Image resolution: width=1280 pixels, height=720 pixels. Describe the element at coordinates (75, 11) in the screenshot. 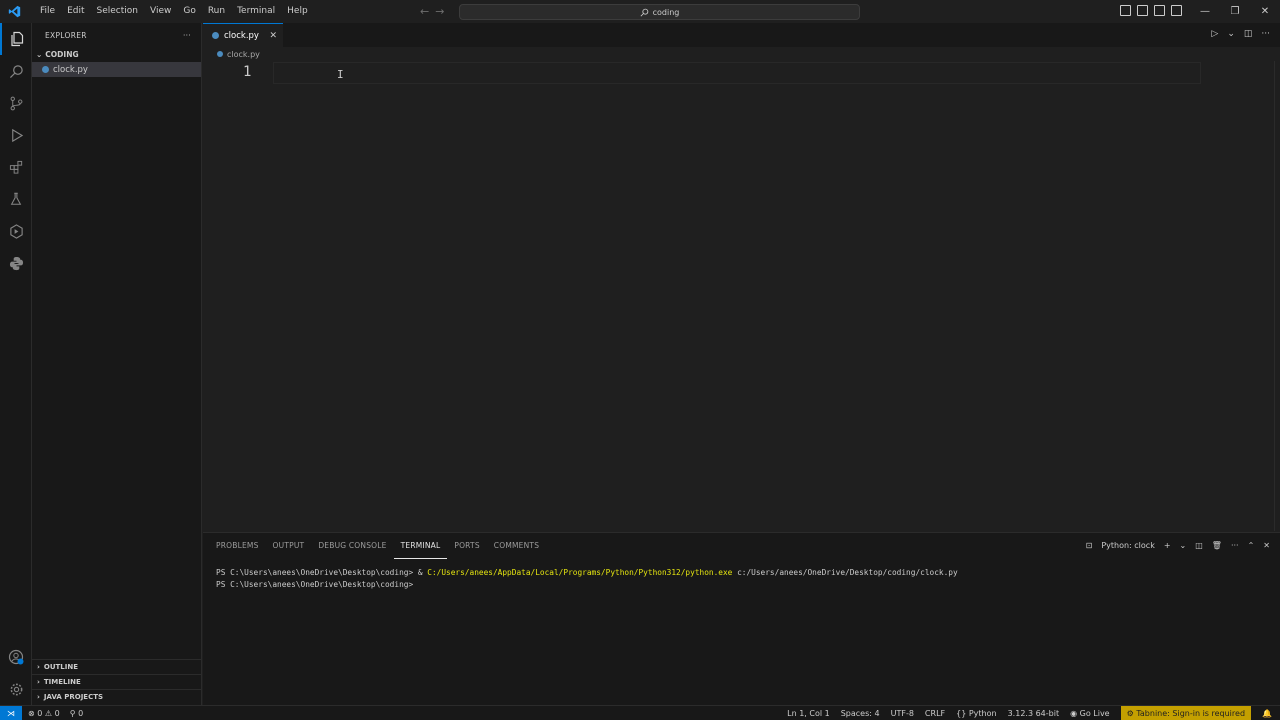

I see `menu-edit: Edit` at that location.